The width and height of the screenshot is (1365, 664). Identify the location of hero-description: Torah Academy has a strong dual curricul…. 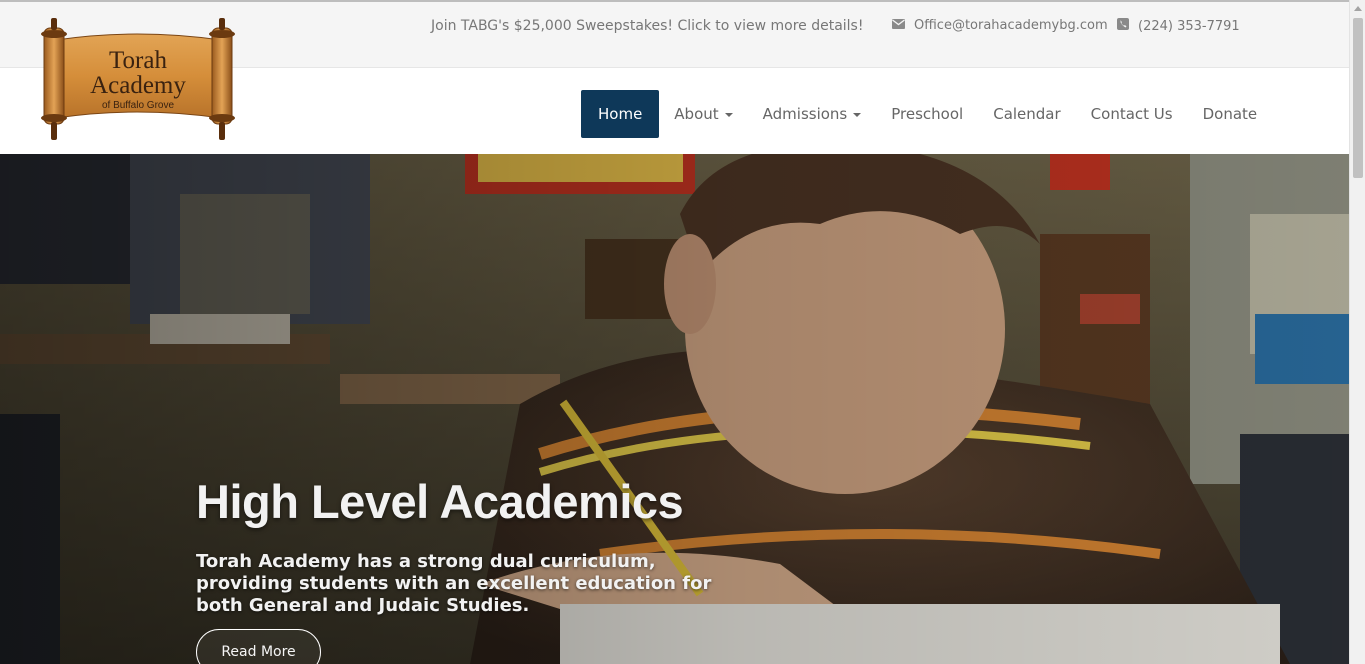
(454, 583).